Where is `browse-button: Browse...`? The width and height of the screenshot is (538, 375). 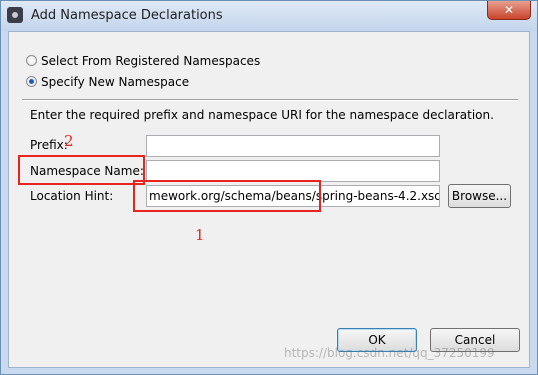
browse-button: Browse... is located at coordinates (479, 196).